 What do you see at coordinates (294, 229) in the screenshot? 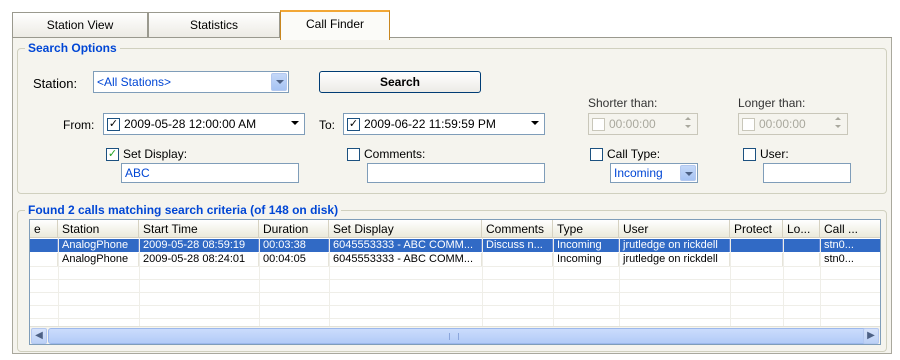
I see `column-header: Duration` at bounding box center [294, 229].